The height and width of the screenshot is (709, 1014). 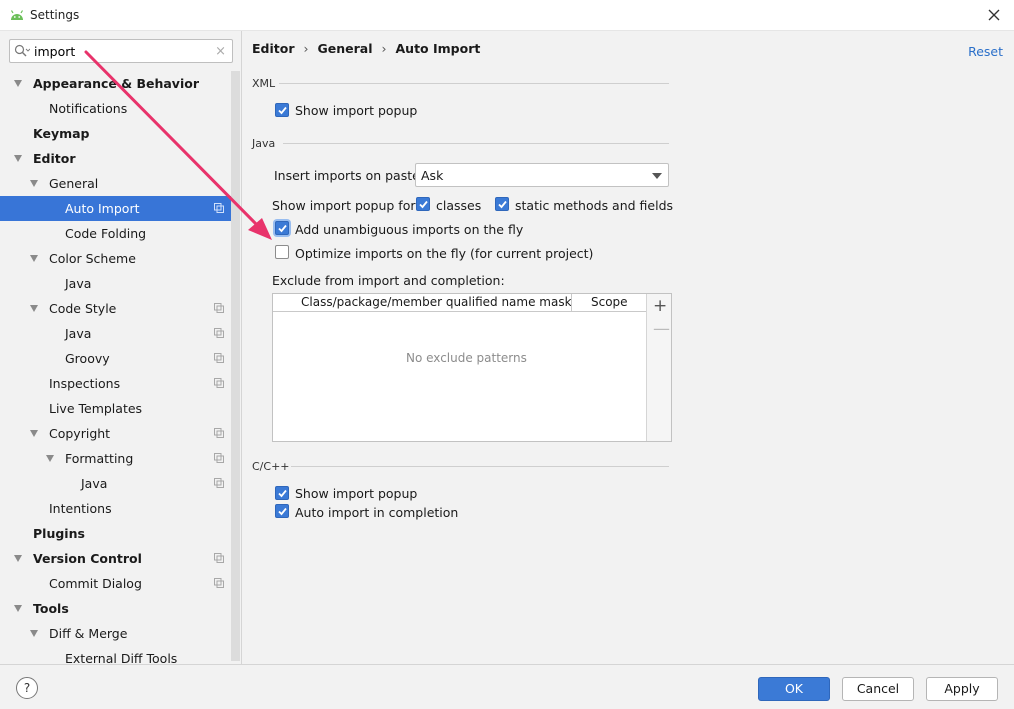 I want to click on sidebar-item: Keymap, so click(x=116, y=133).